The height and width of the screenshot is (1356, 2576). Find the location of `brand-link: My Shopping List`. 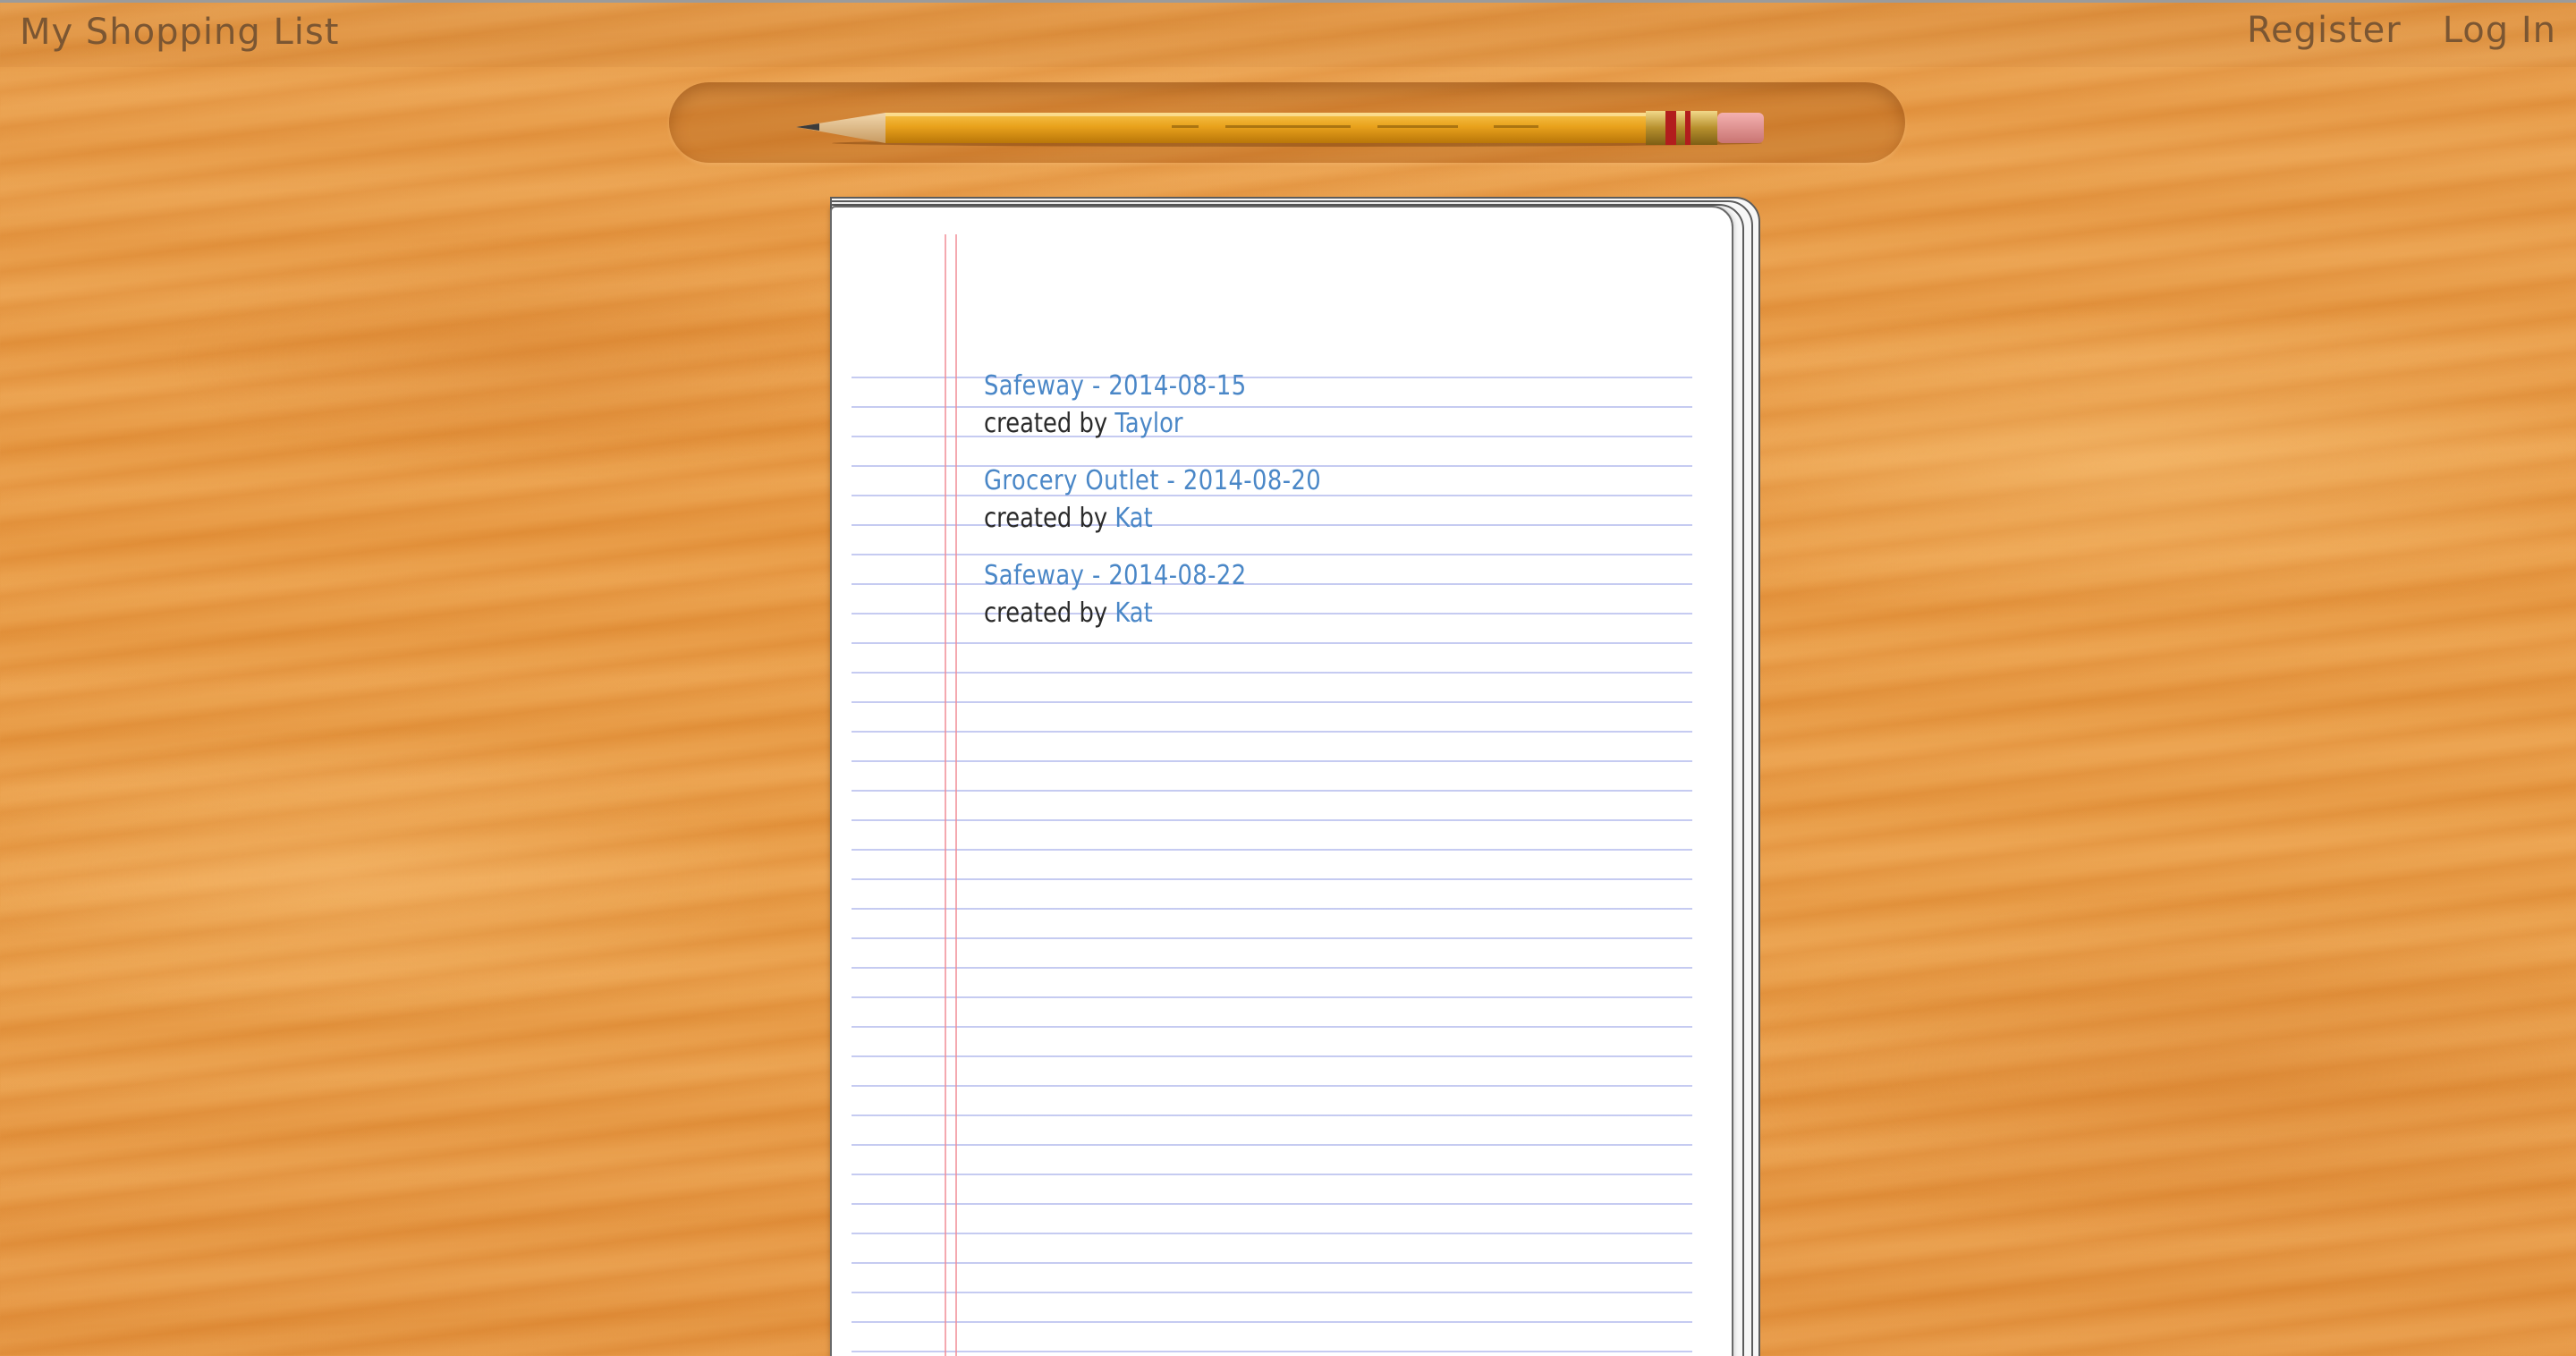

brand-link: My Shopping List is located at coordinates (179, 32).